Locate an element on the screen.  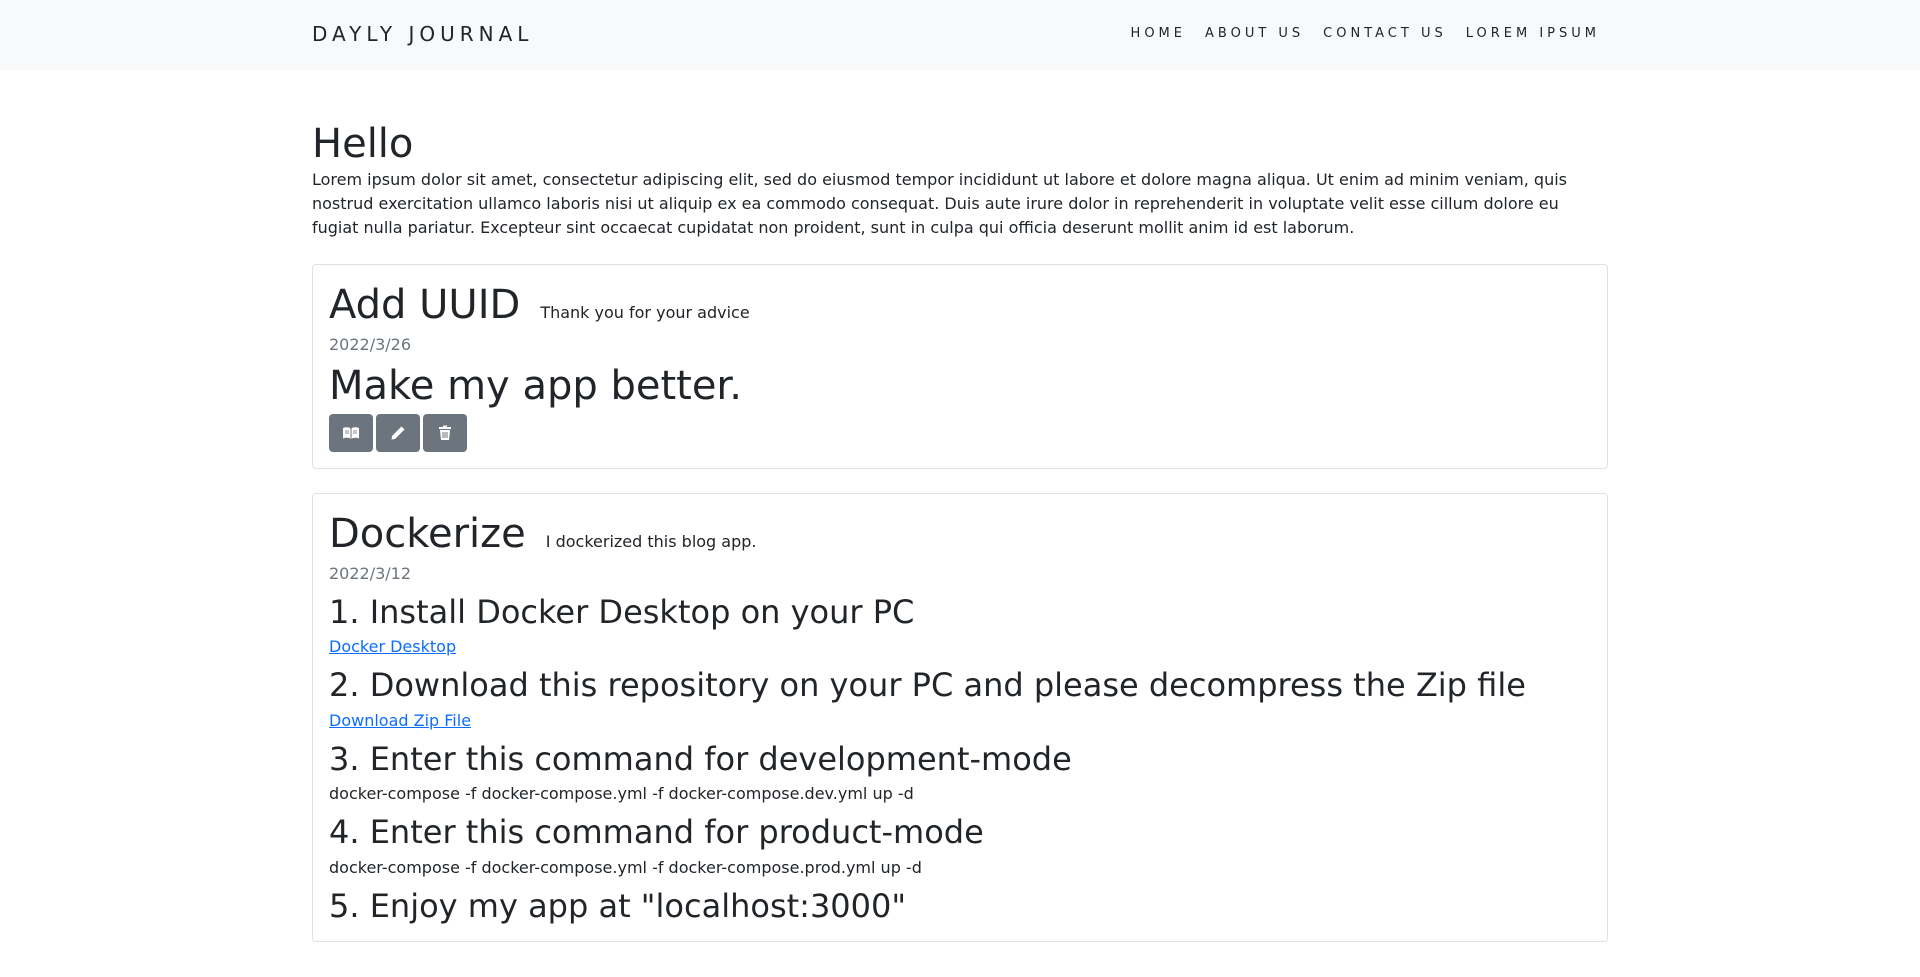
nav-contact-link: CONTACT US is located at coordinates (1385, 33).